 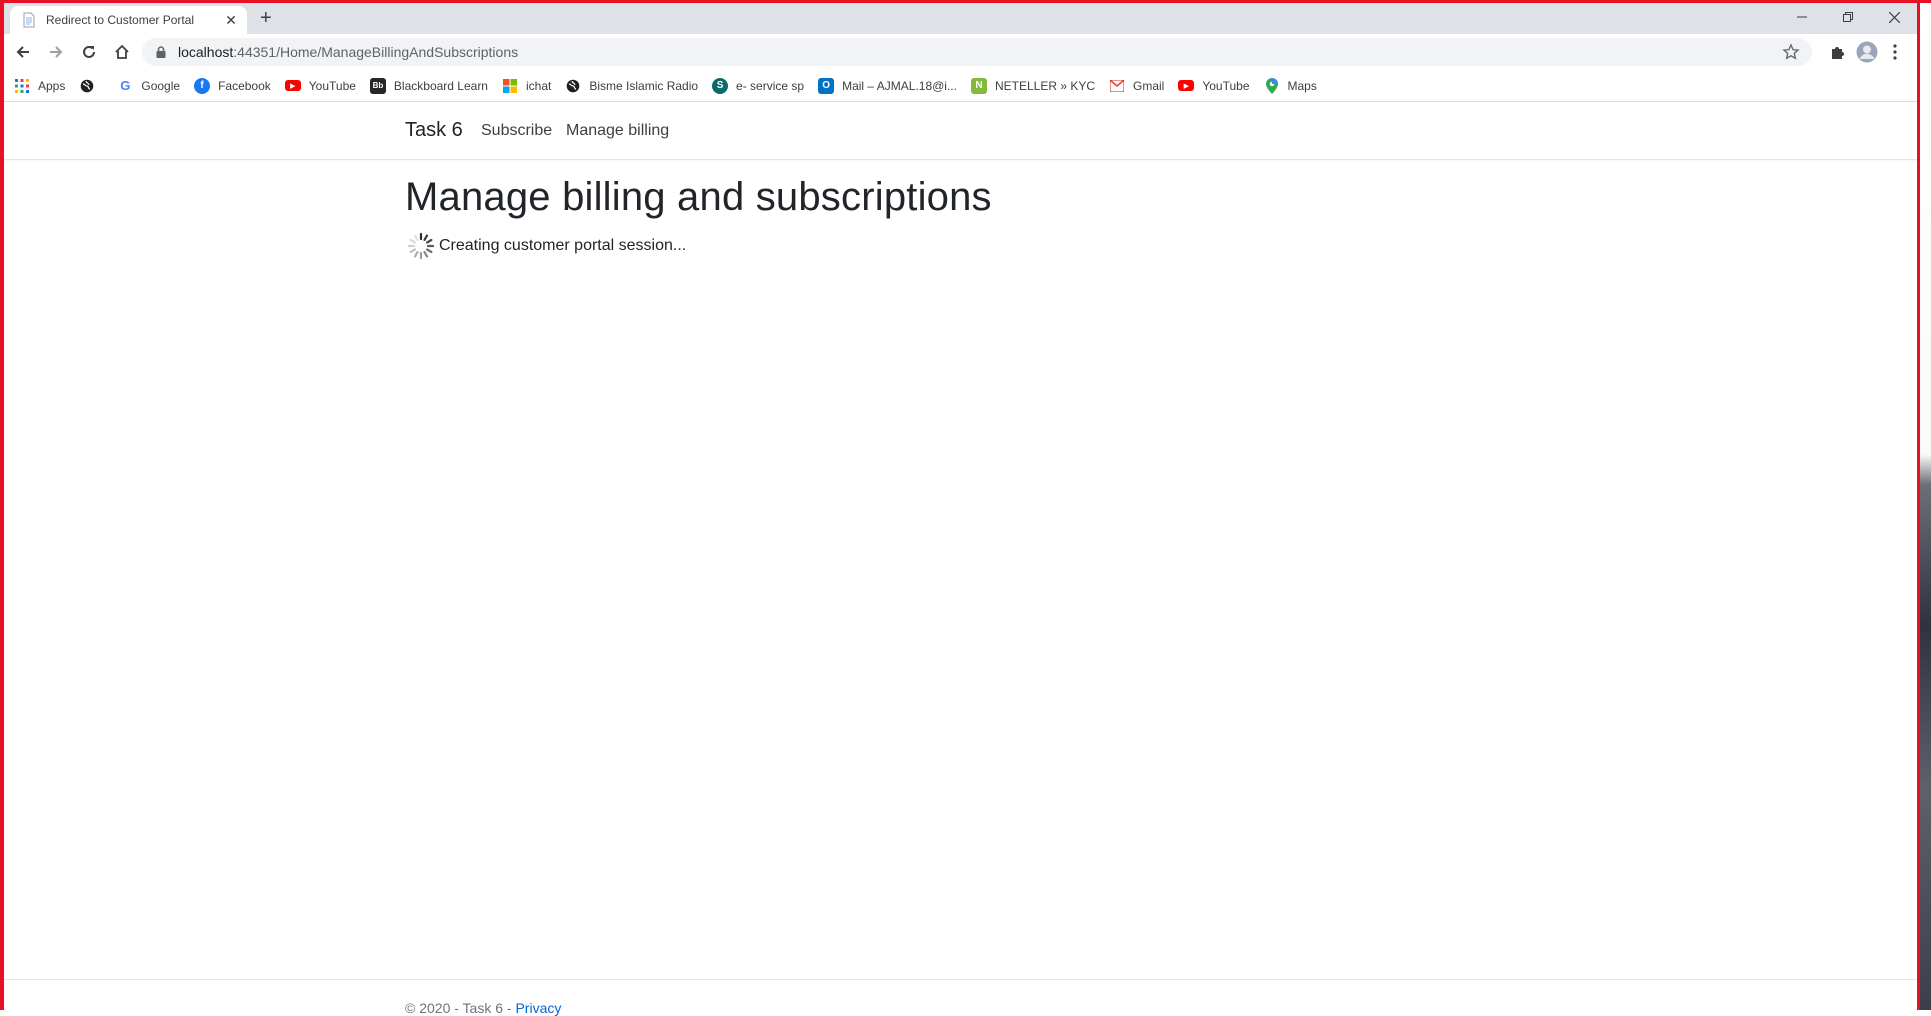 I want to click on forward-button, so click(x=56, y=52).